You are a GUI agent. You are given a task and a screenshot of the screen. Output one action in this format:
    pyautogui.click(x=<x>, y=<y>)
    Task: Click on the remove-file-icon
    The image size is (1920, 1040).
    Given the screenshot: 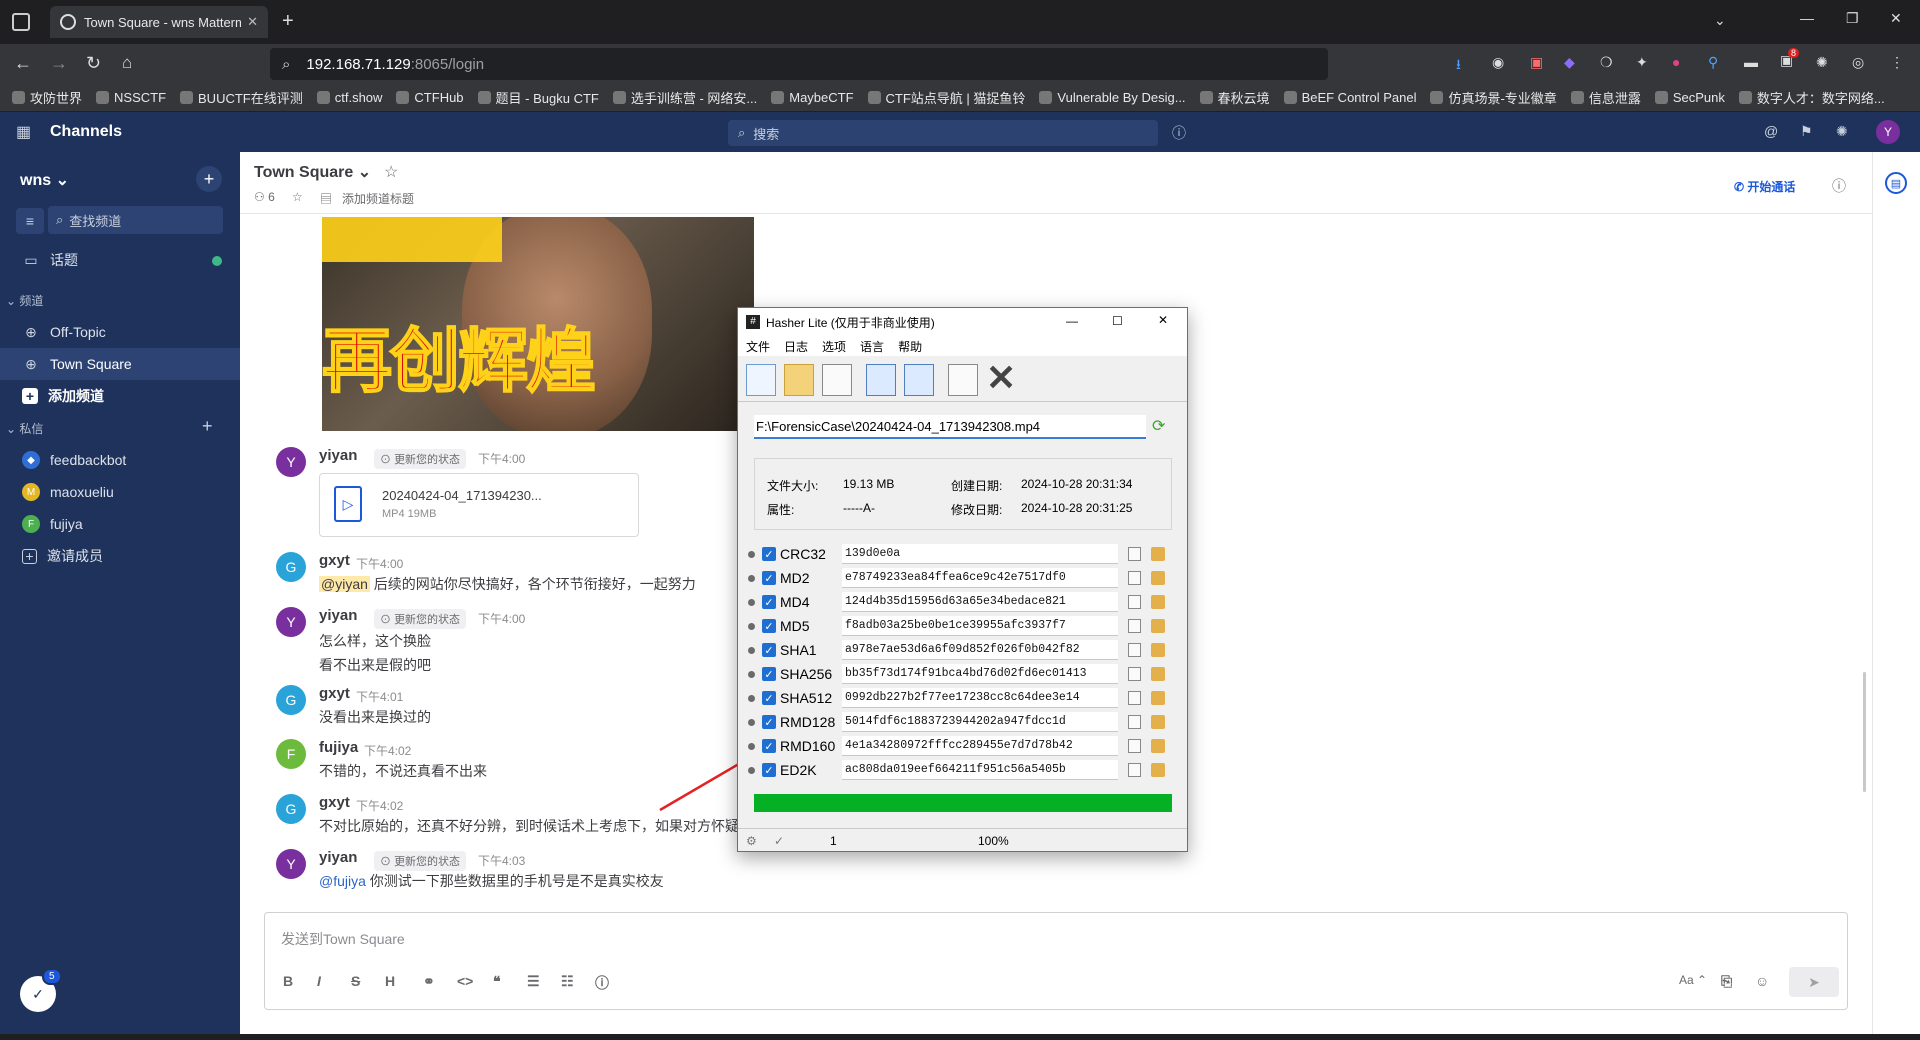 What is the action you would take?
    pyautogui.click(x=963, y=380)
    